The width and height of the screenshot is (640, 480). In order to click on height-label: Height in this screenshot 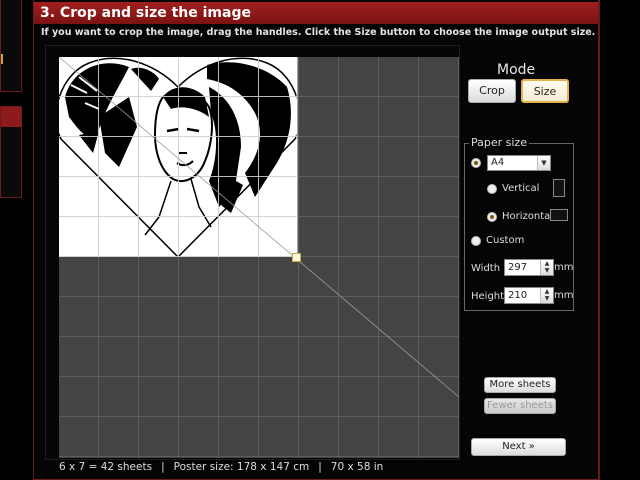, I will do `click(488, 296)`.